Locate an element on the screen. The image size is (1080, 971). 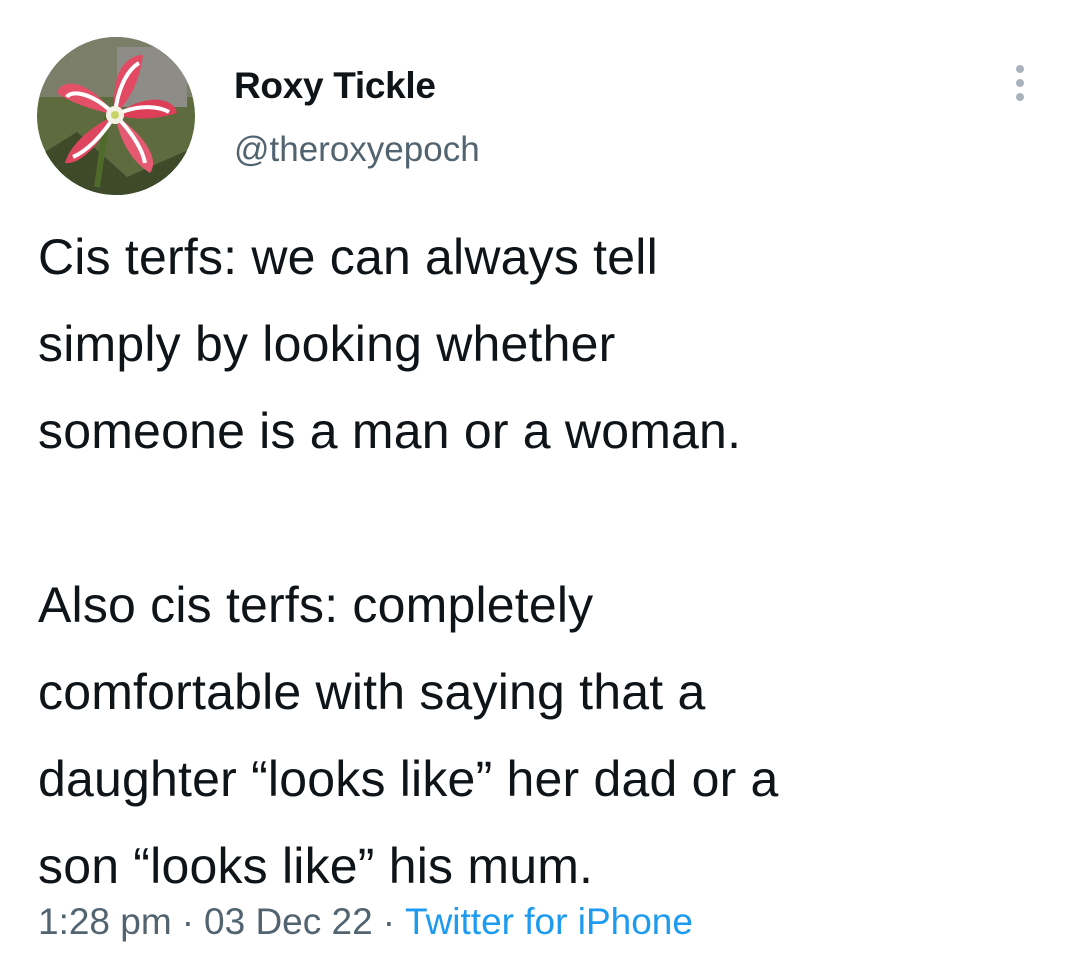
more-options-button is located at coordinates (1020, 83).